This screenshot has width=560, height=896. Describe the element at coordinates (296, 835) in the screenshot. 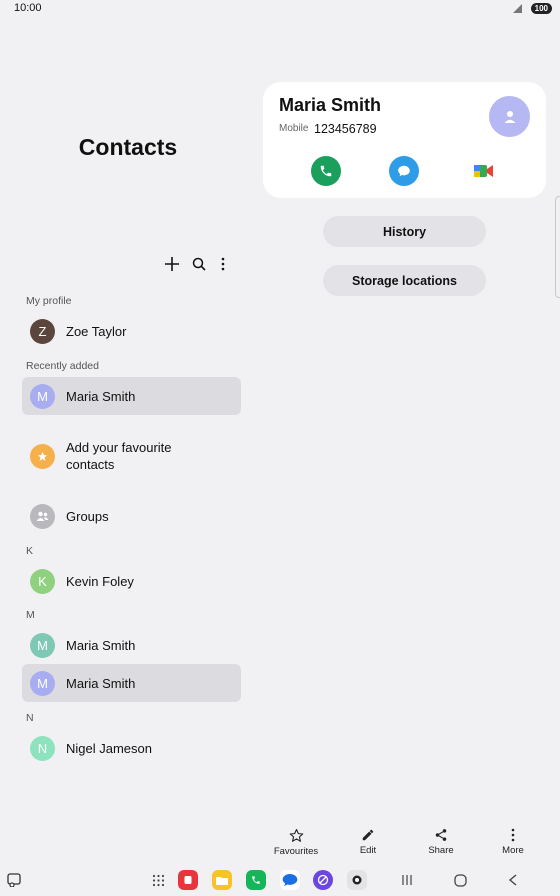

I see `star-outline-icon` at that location.